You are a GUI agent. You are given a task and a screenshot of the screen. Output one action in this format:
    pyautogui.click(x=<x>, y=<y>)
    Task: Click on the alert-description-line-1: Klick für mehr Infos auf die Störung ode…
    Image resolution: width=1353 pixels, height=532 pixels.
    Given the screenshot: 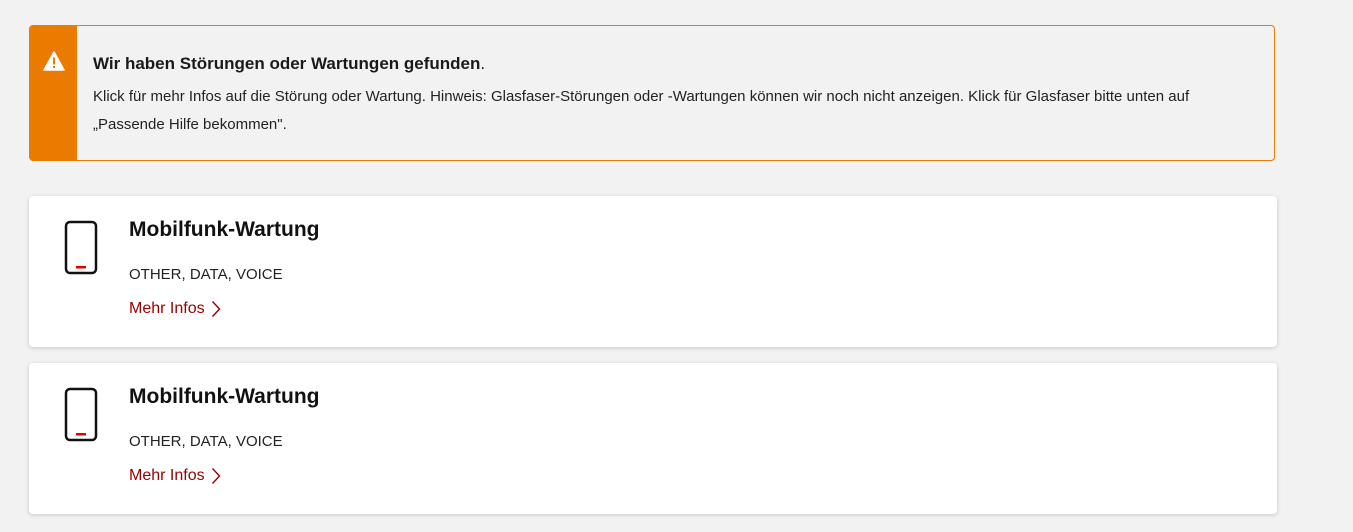 What is the action you would take?
    pyautogui.click(x=641, y=96)
    